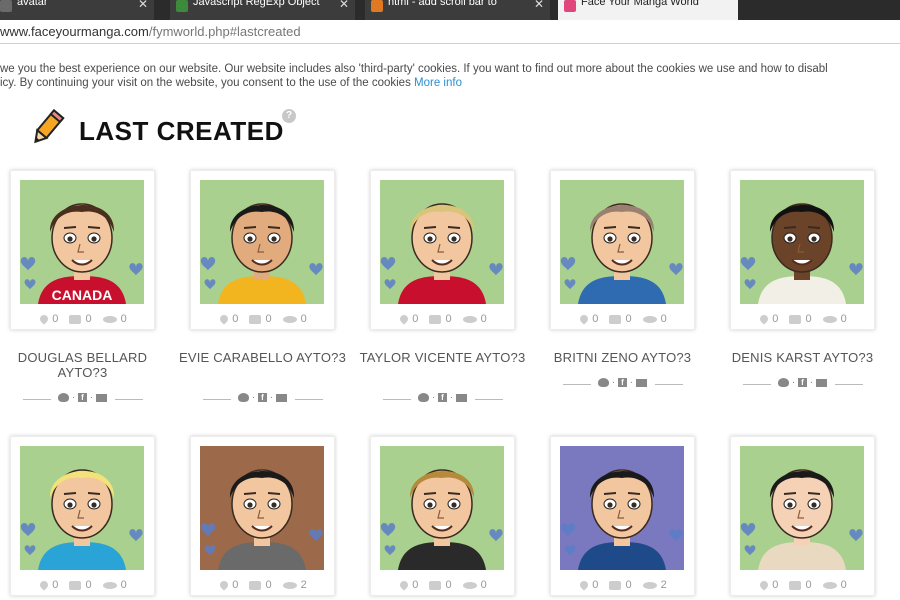  Describe the element at coordinates (235, 585) in the screenshot. I see `likes-count: 0` at that location.